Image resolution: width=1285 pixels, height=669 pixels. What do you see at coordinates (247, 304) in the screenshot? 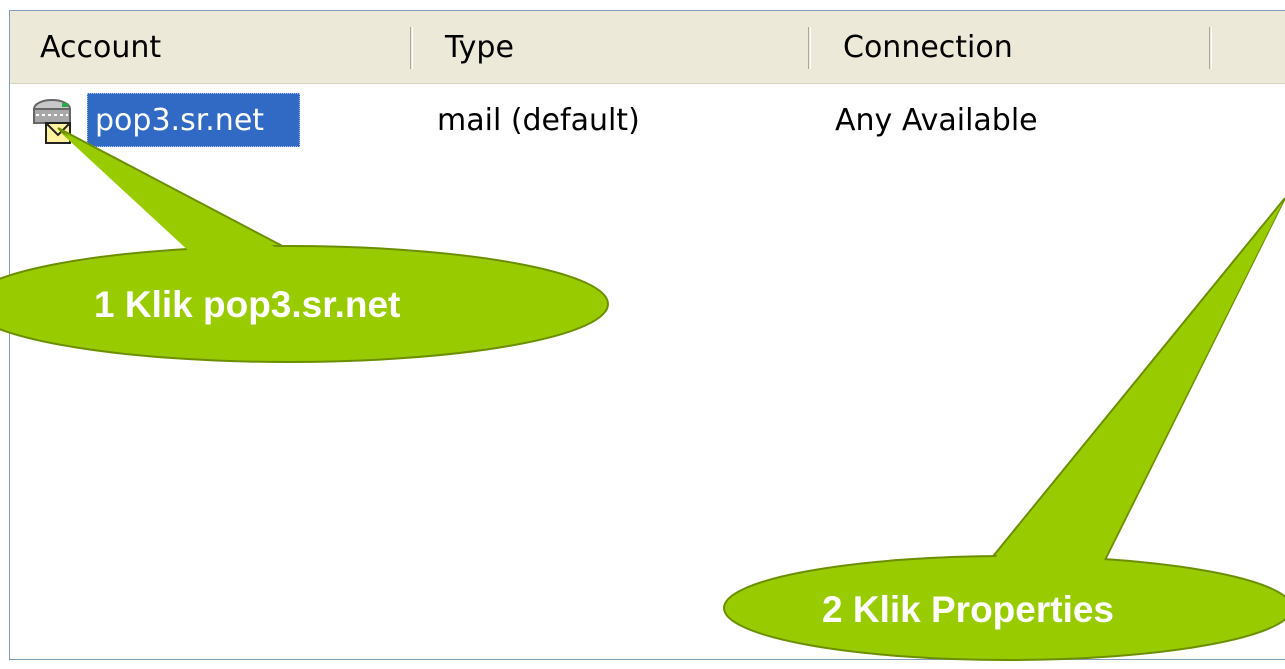
I see `callout-step1: 1 Klik pop3.sr.net` at bounding box center [247, 304].